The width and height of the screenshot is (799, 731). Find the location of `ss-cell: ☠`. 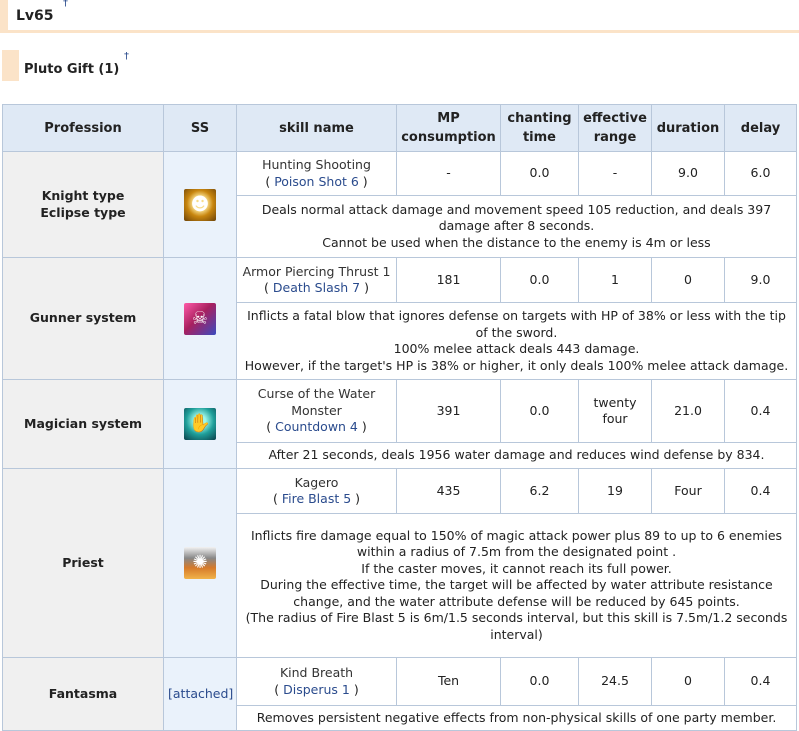

ss-cell: ☠ is located at coordinates (200, 318).